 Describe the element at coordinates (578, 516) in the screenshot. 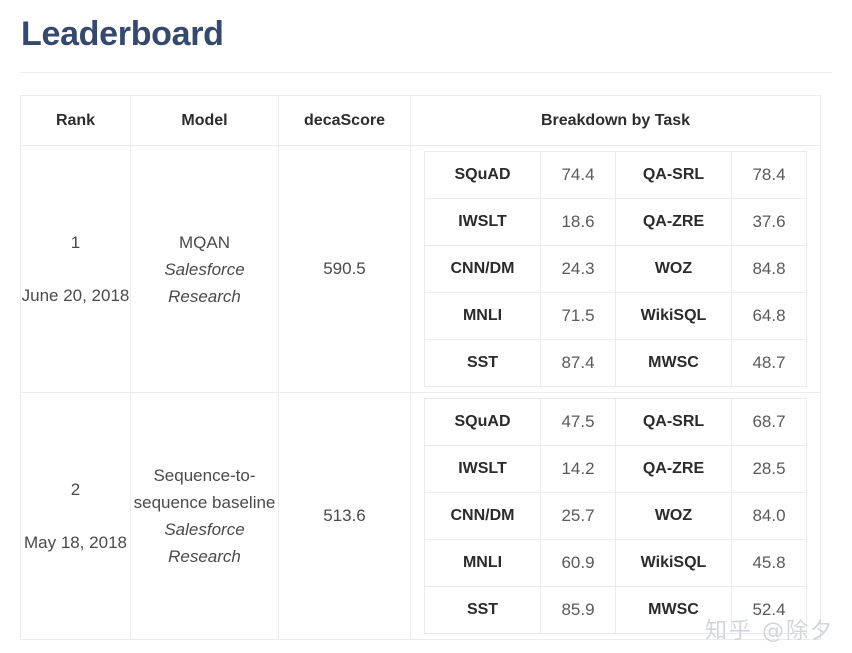

I see `breakdown-task-value: 25.7` at that location.